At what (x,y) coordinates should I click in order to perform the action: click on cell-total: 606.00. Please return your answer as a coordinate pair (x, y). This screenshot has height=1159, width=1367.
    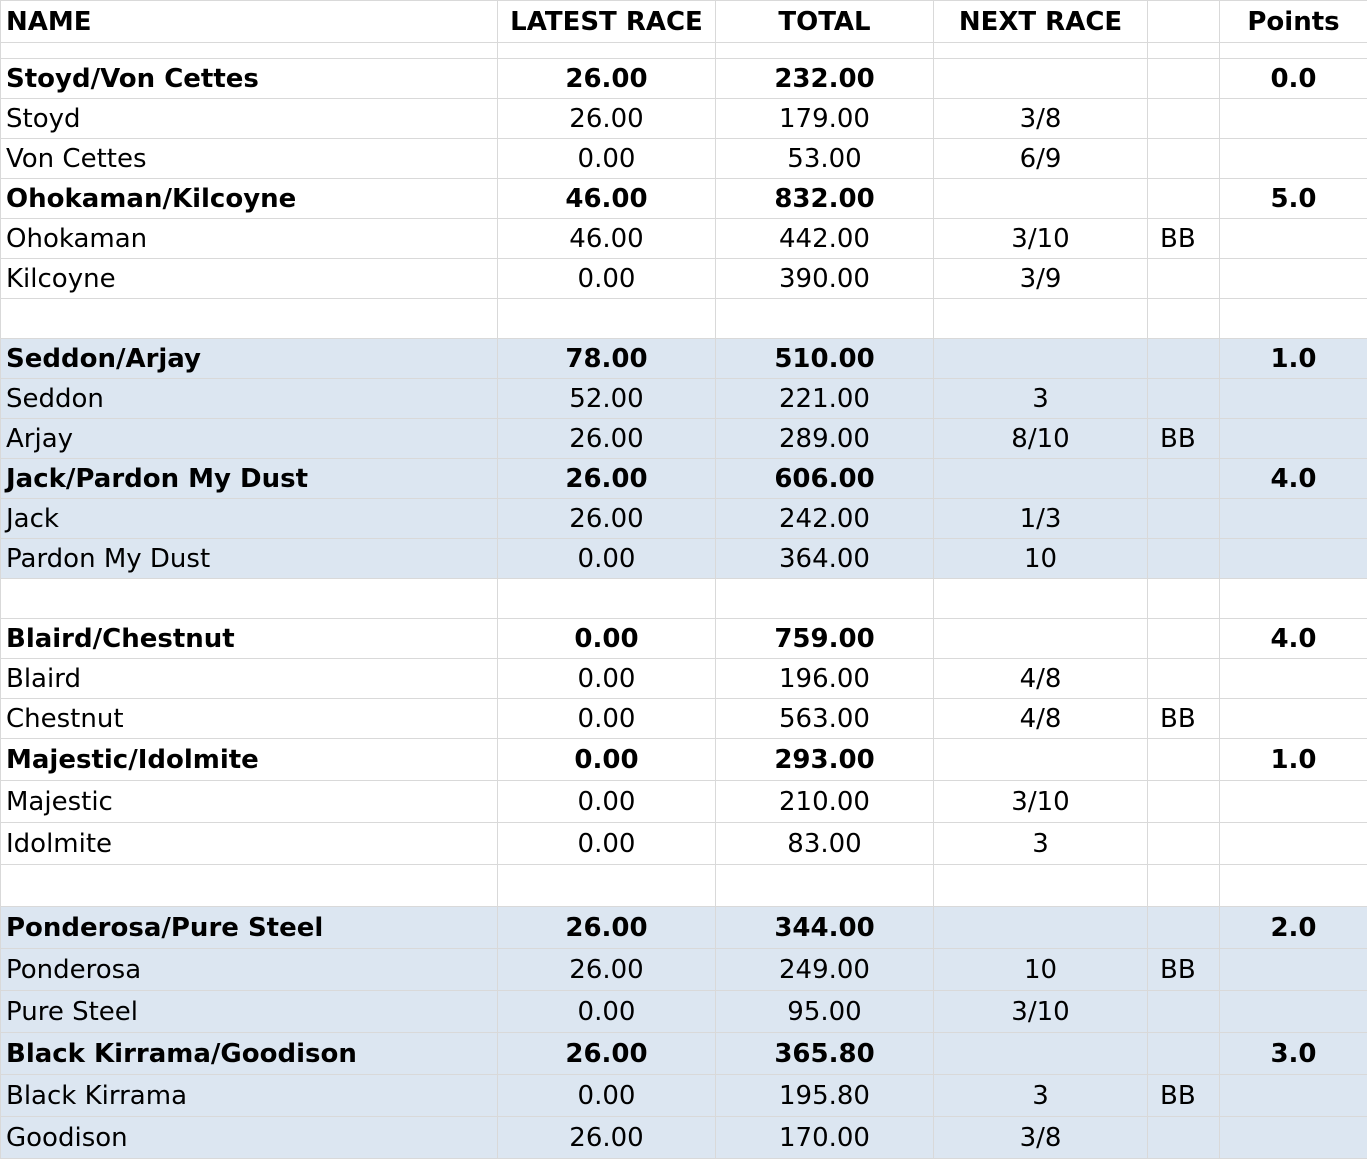
    Looking at the image, I should click on (825, 479).